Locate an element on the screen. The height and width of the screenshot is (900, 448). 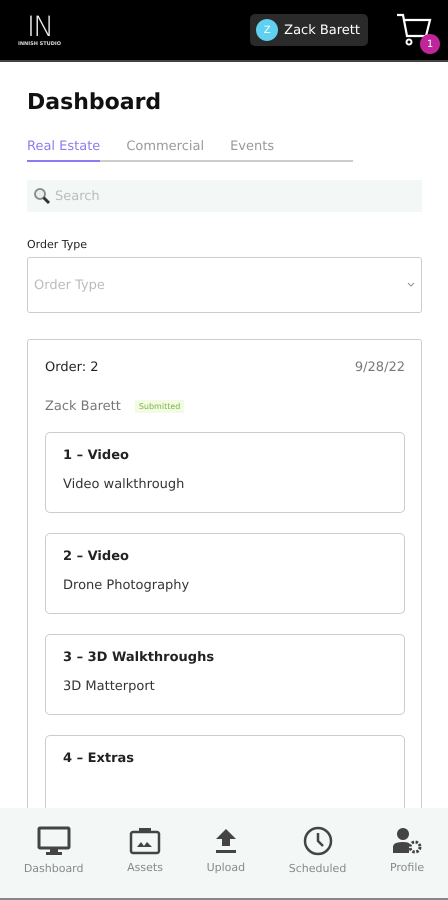
nav-item: Profile is located at coordinates (407, 850).